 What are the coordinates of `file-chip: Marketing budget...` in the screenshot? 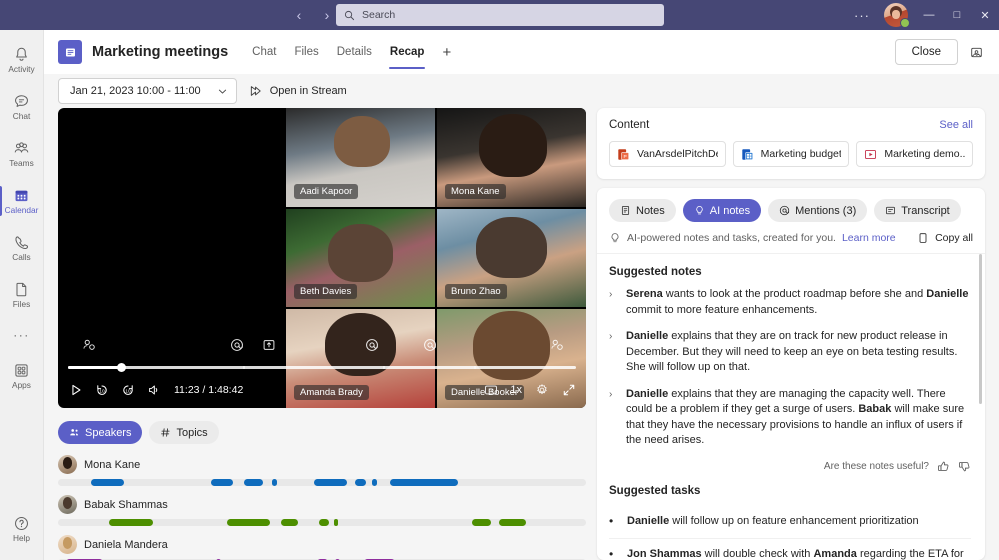 It's located at (791, 154).